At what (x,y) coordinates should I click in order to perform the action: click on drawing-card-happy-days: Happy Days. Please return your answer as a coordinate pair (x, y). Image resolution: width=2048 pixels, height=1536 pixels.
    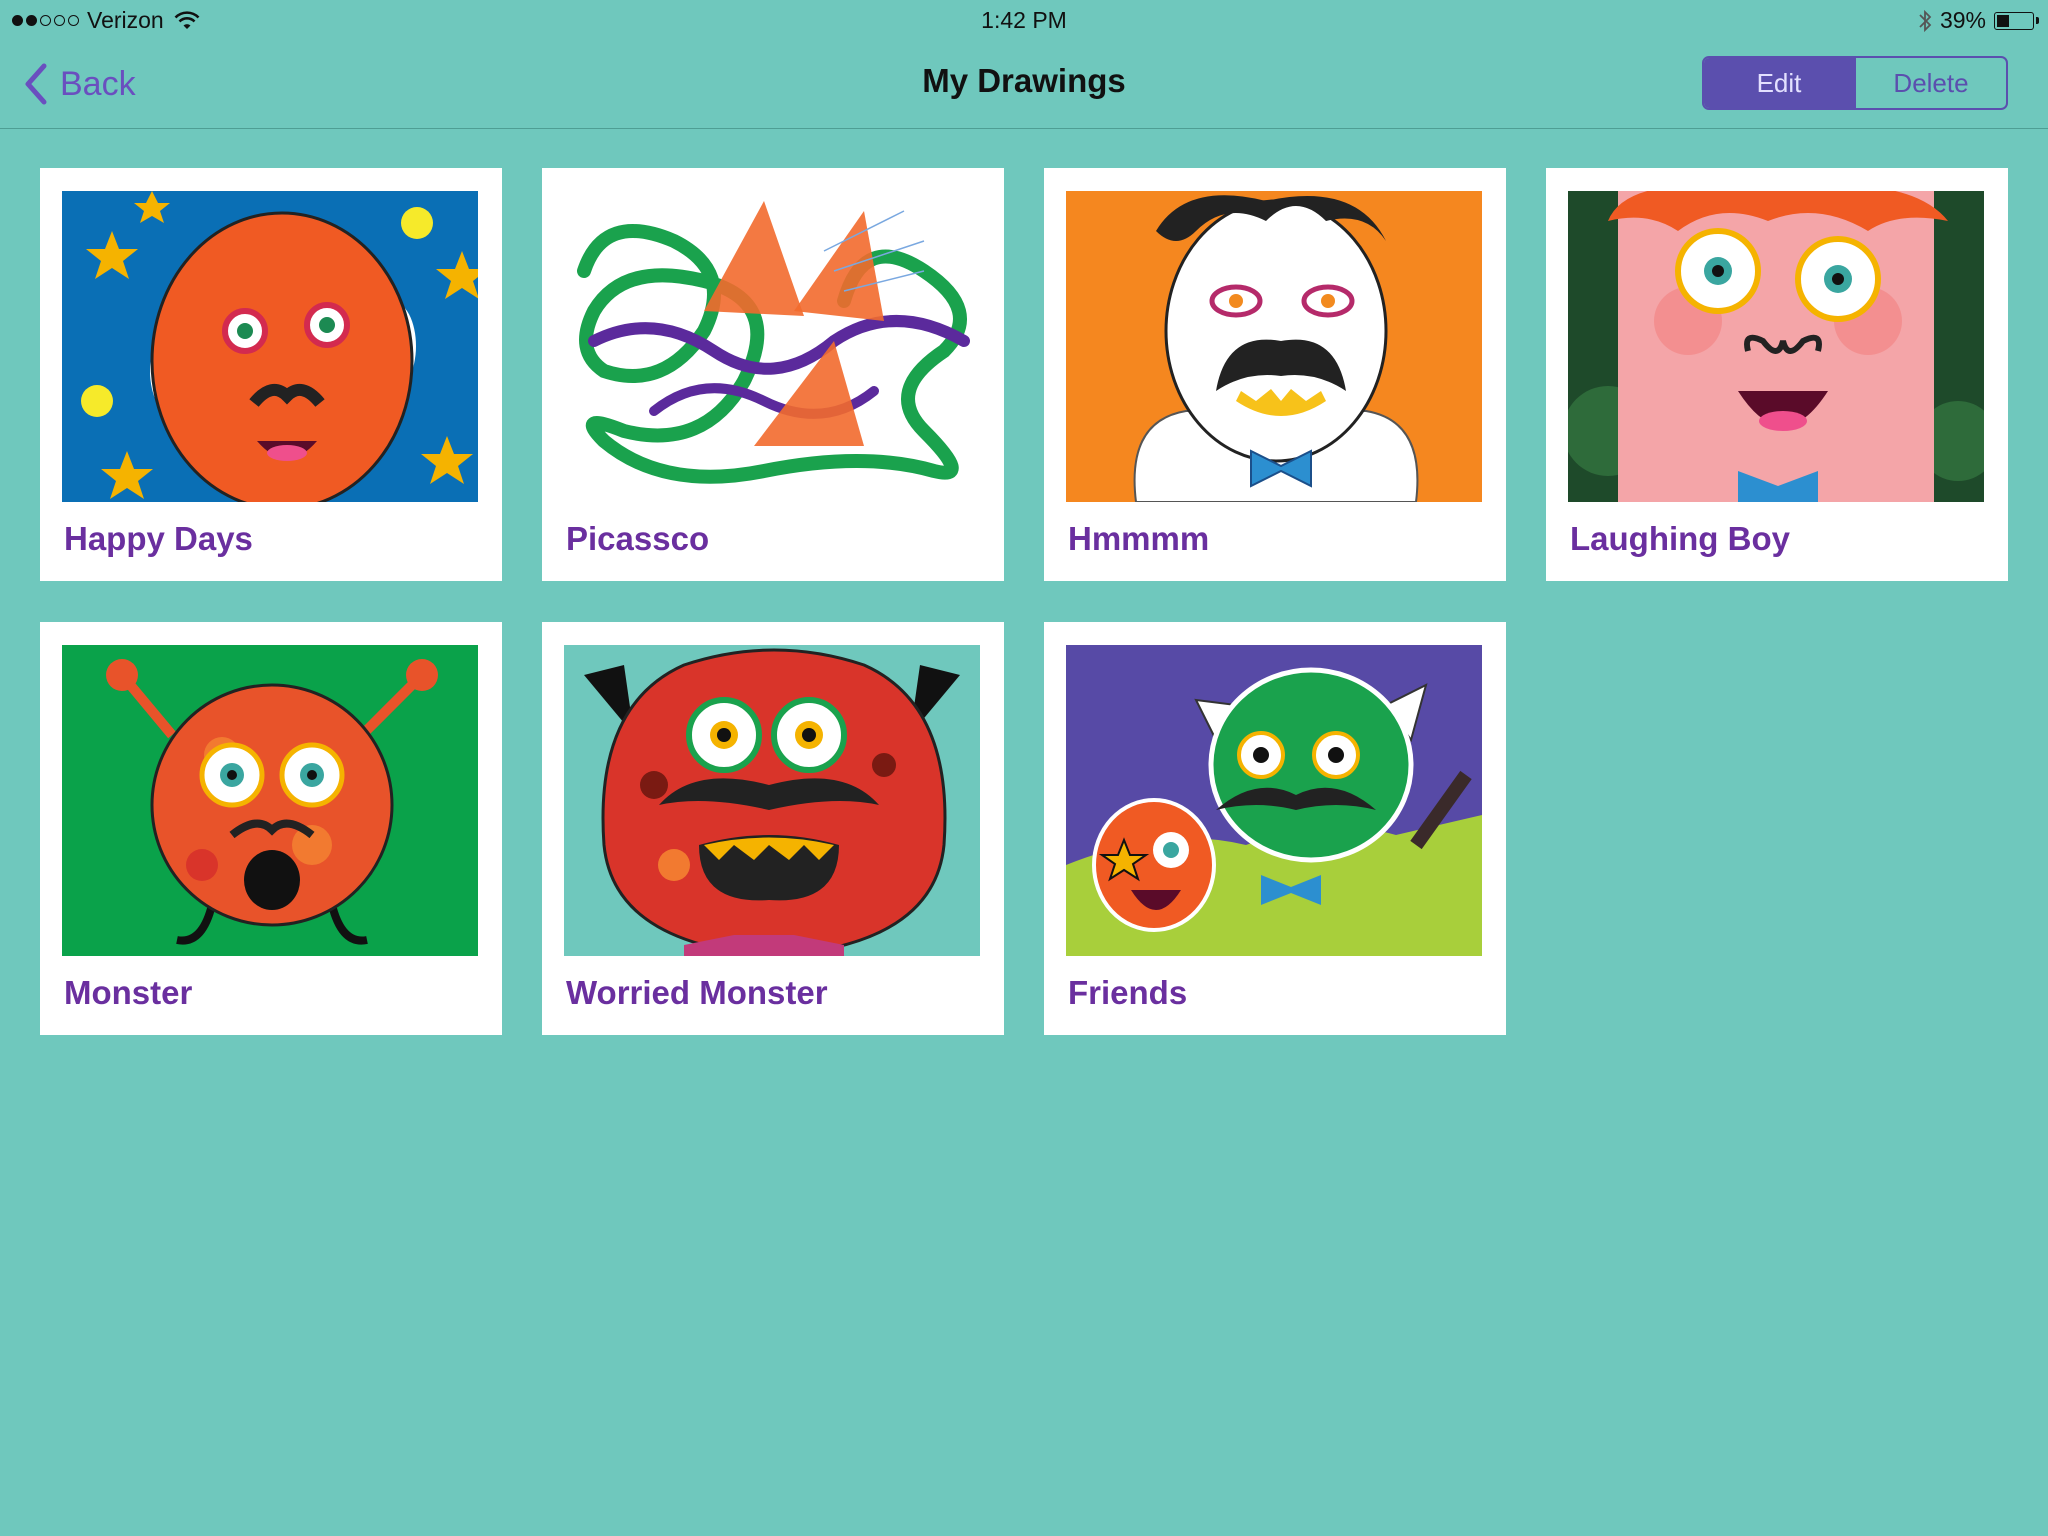
    Looking at the image, I should click on (271, 374).